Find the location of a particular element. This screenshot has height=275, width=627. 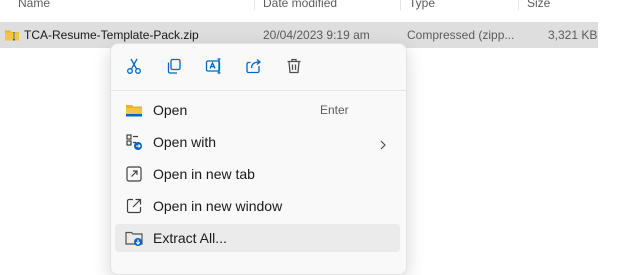

menu-item-shortcut: Enter is located at coordinates (334, 110).